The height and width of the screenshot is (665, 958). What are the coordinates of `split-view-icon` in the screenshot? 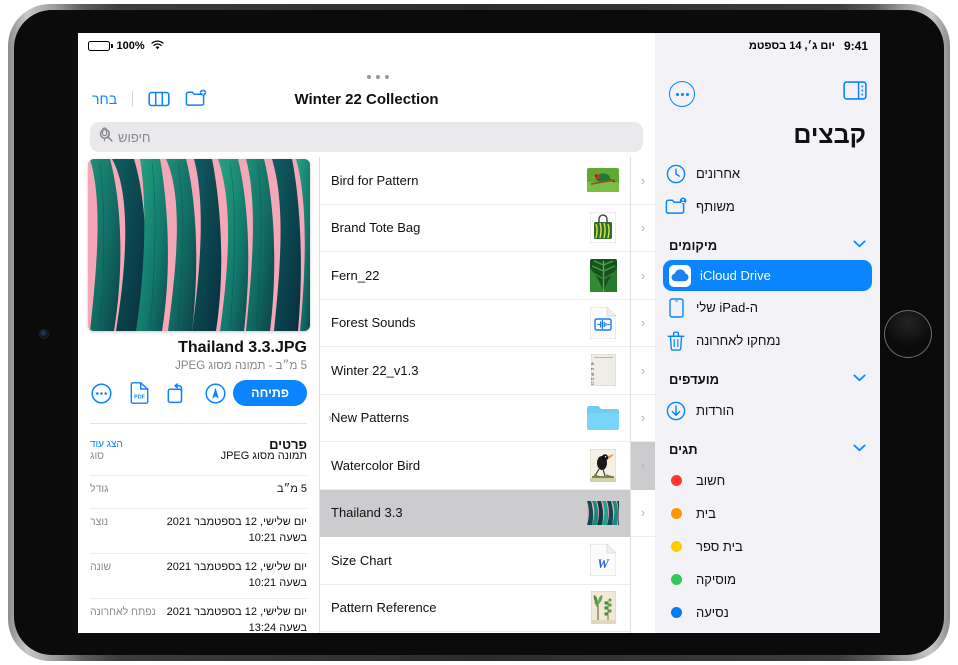 It's located at (855, 93).